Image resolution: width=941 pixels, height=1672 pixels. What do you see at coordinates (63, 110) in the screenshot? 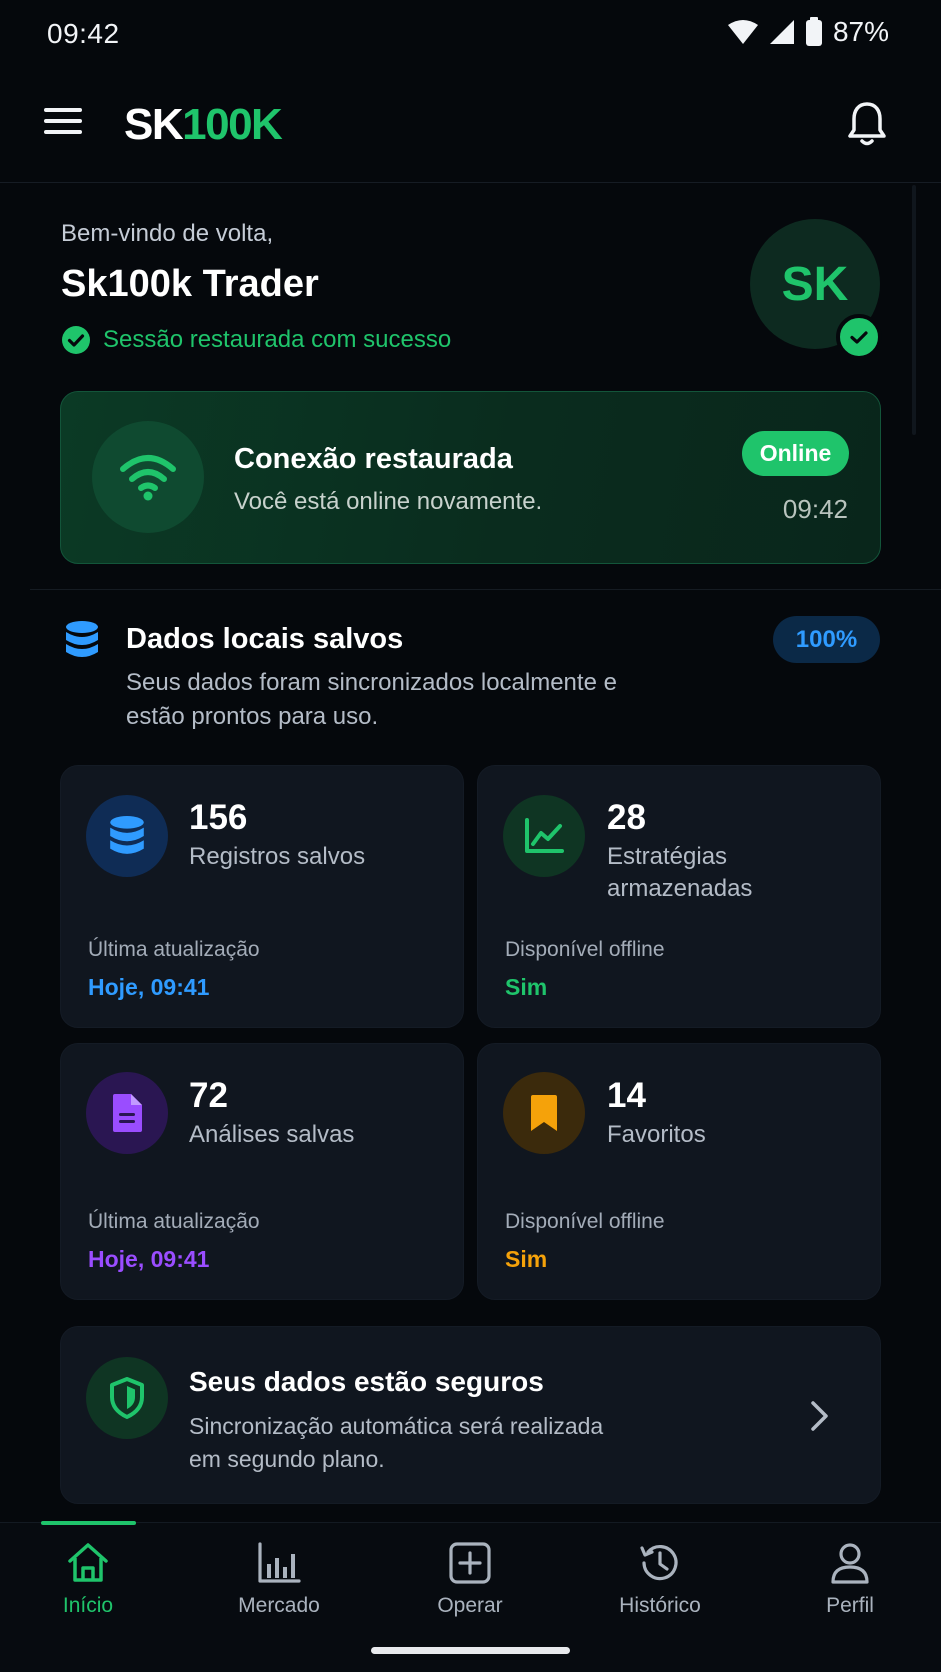
I see `hamburger-icon` at bounding box center [63, 110].